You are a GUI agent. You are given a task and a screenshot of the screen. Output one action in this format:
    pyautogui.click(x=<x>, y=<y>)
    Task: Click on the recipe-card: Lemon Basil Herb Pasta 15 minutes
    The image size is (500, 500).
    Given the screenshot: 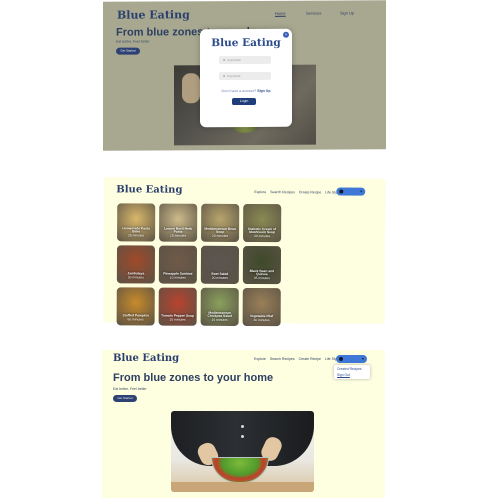 What is the action you would take?
    pyautogui.click(x=178, y=222)
    